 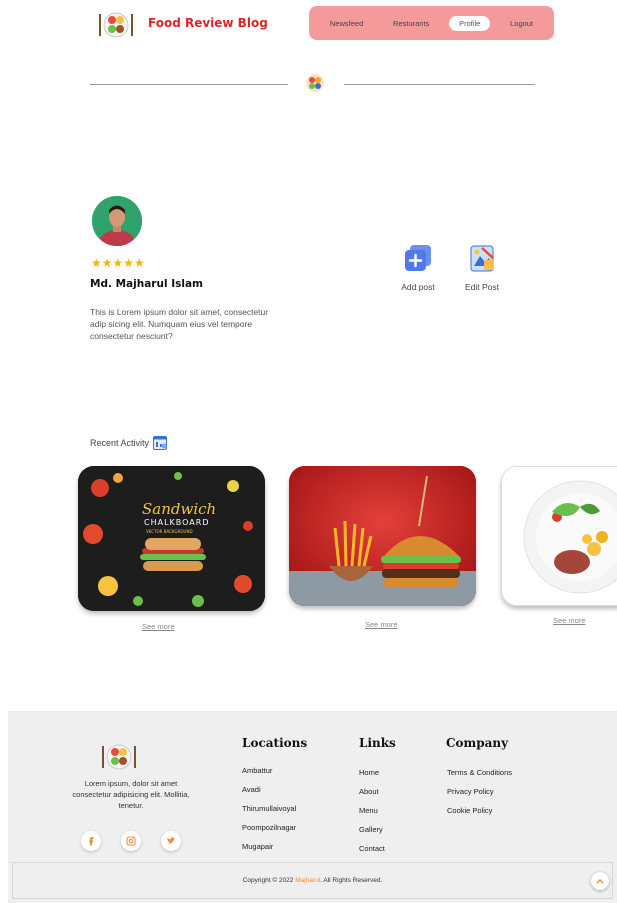 What do you see at coordinates (470, 23) in the screenshot?
I see `nav-profile: Profile` at bounding box center [470, 23].